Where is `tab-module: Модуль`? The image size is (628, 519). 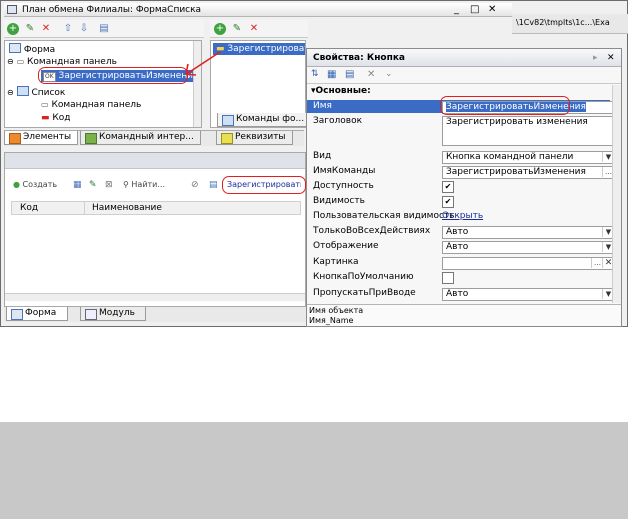
tab-module: Модуль is located at coordinates (113, 314).